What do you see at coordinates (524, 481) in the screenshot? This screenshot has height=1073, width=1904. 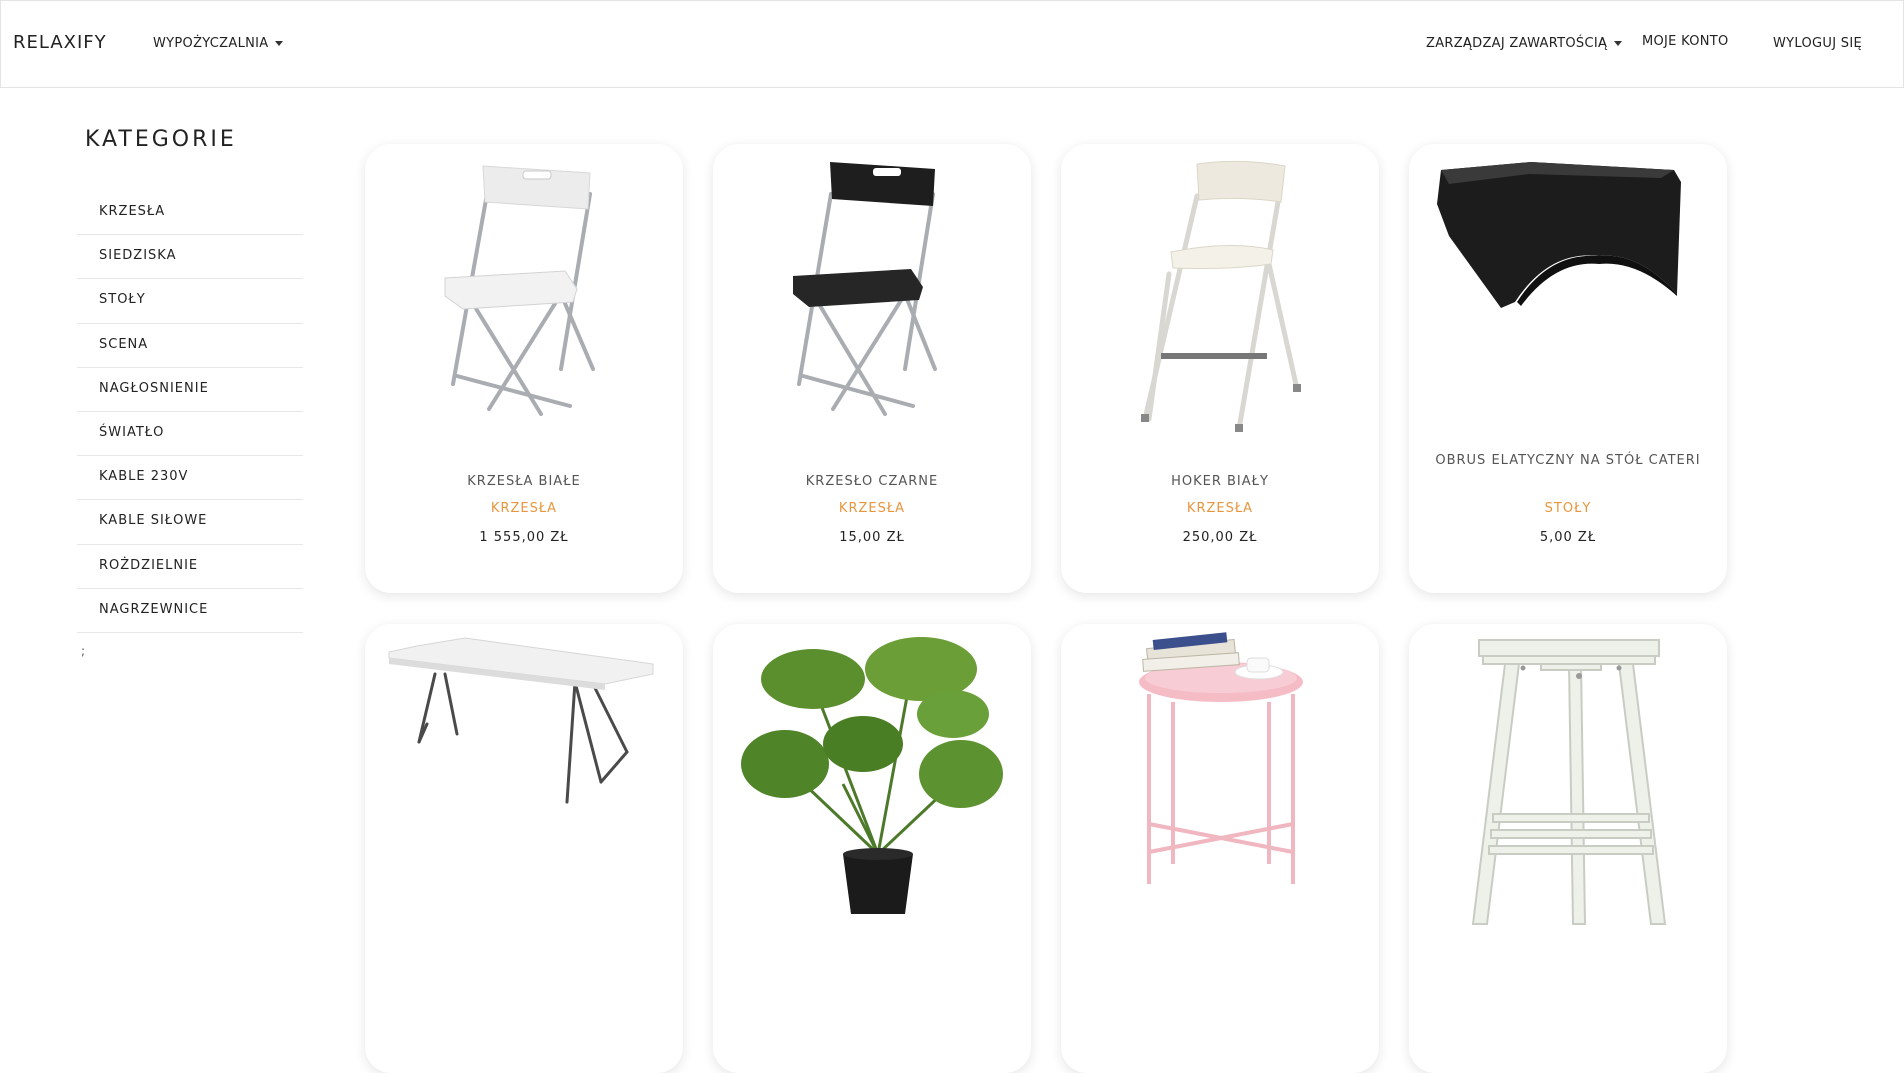 I see `product-name: KRZESŁA BIAŁE` at bounding box center [524, 481].